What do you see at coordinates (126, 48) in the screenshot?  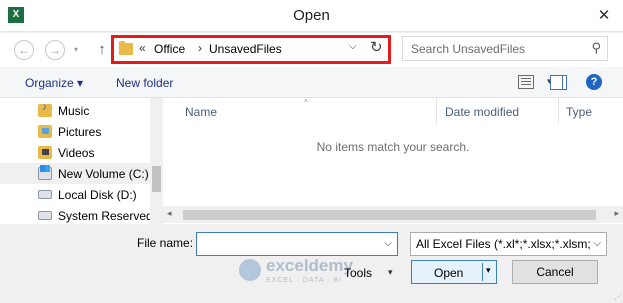 I see `folder-icon` at bounding box center [126, 48].